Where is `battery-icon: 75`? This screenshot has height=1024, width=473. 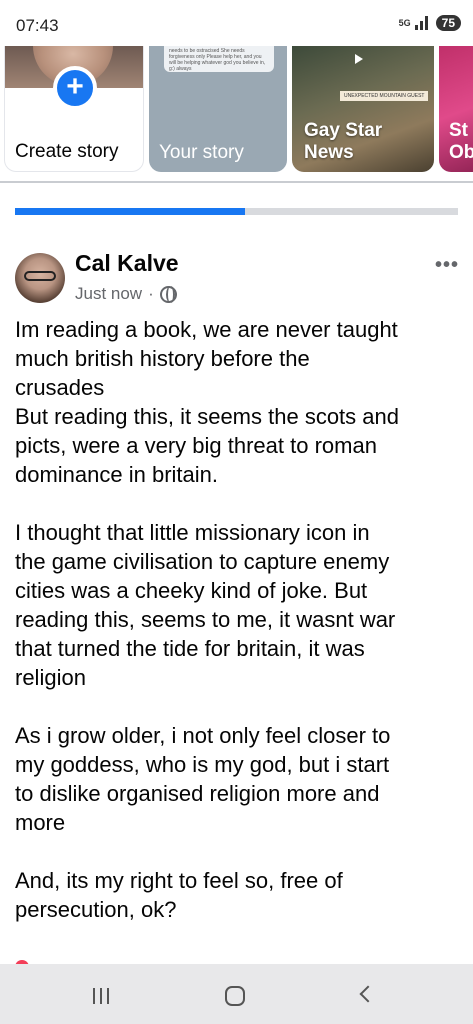 battery-icon: 75 is located at coordinates (448, 23).